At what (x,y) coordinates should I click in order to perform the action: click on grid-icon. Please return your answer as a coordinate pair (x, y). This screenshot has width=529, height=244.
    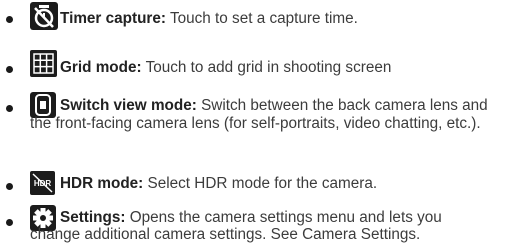
    Looking at the image, I should click on (43, 63).